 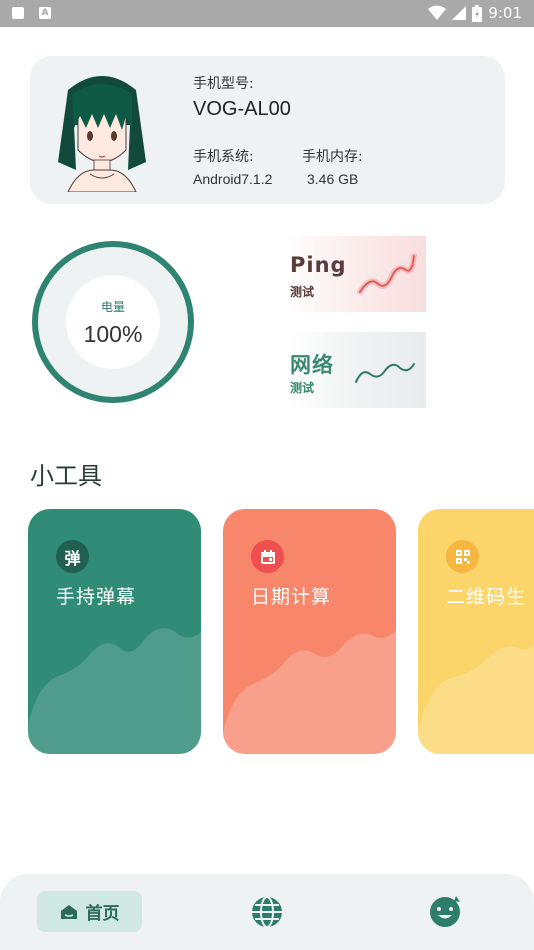 What do you see at coordinates (223, 157) in the screenshot?
I see `os-label: 手机系统:` at bounding box center [223, 157].